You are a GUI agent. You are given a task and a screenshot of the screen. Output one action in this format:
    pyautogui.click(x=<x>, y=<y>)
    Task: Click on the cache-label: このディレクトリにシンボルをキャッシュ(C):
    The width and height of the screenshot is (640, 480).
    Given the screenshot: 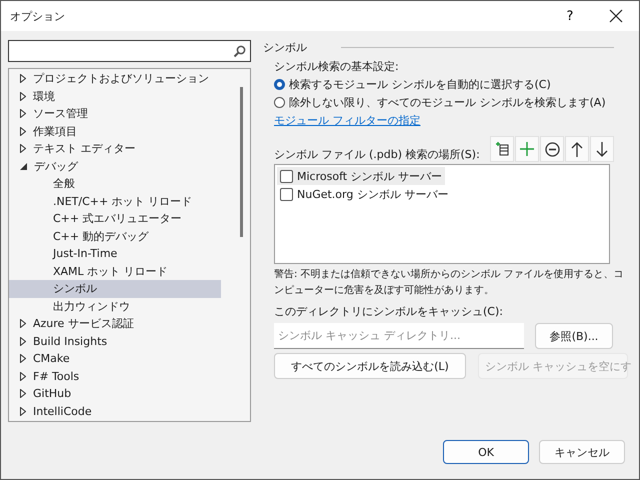 What is the action you would take?
    pyautogui.click(x=388, y=312)
    